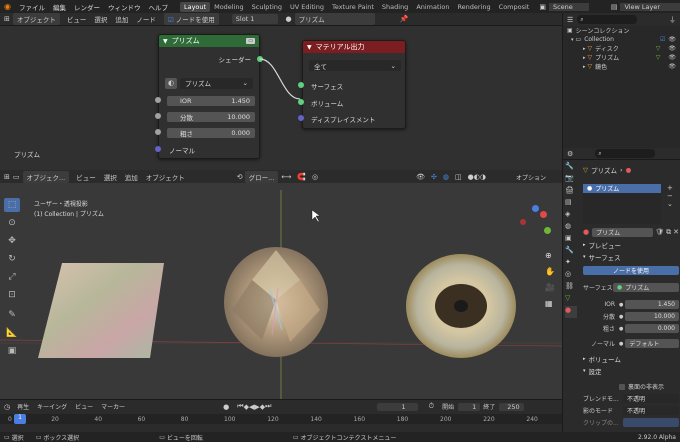 The image size is (680, 442). Describe the element at coordinates (307, 7) in the screenshot. I see `tab-uv-editing: UV Editing` at that location.